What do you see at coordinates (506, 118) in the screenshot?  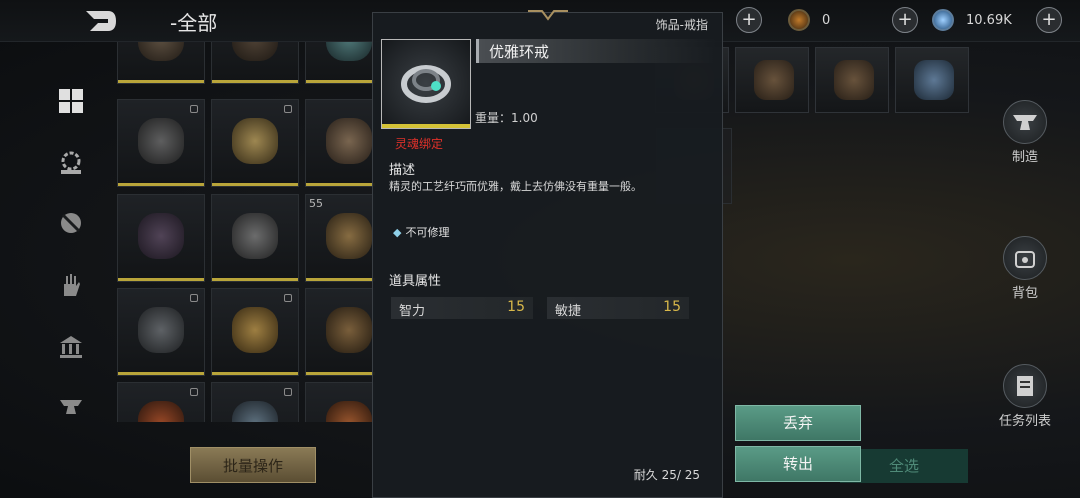 I see `item-weight: 重量：1.00` at bounding box center [506, 118].